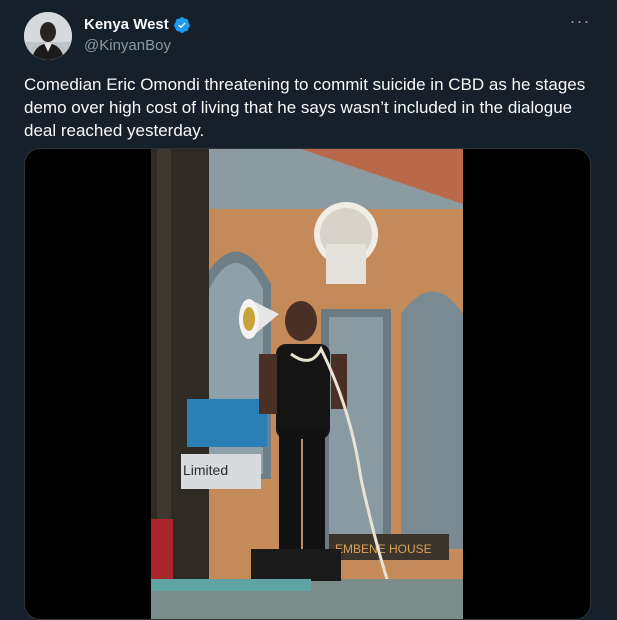 This screenshot has height=620, width=617. I want to click on author-name-row: Kenya West, so click(137, 25).